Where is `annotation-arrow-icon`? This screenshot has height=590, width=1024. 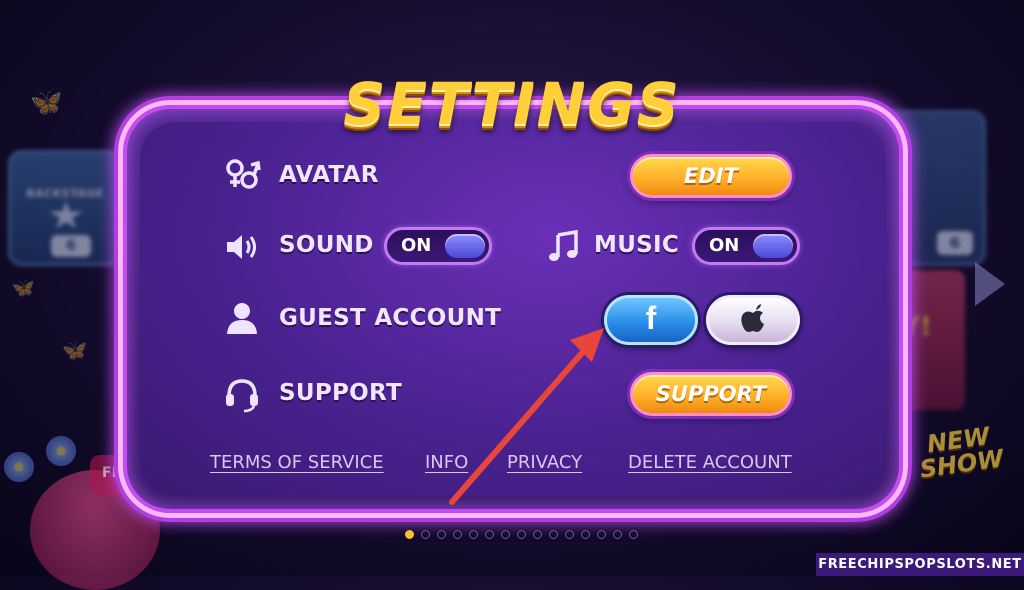
annotation-arrow-icon is located at coordinates (526, 416).